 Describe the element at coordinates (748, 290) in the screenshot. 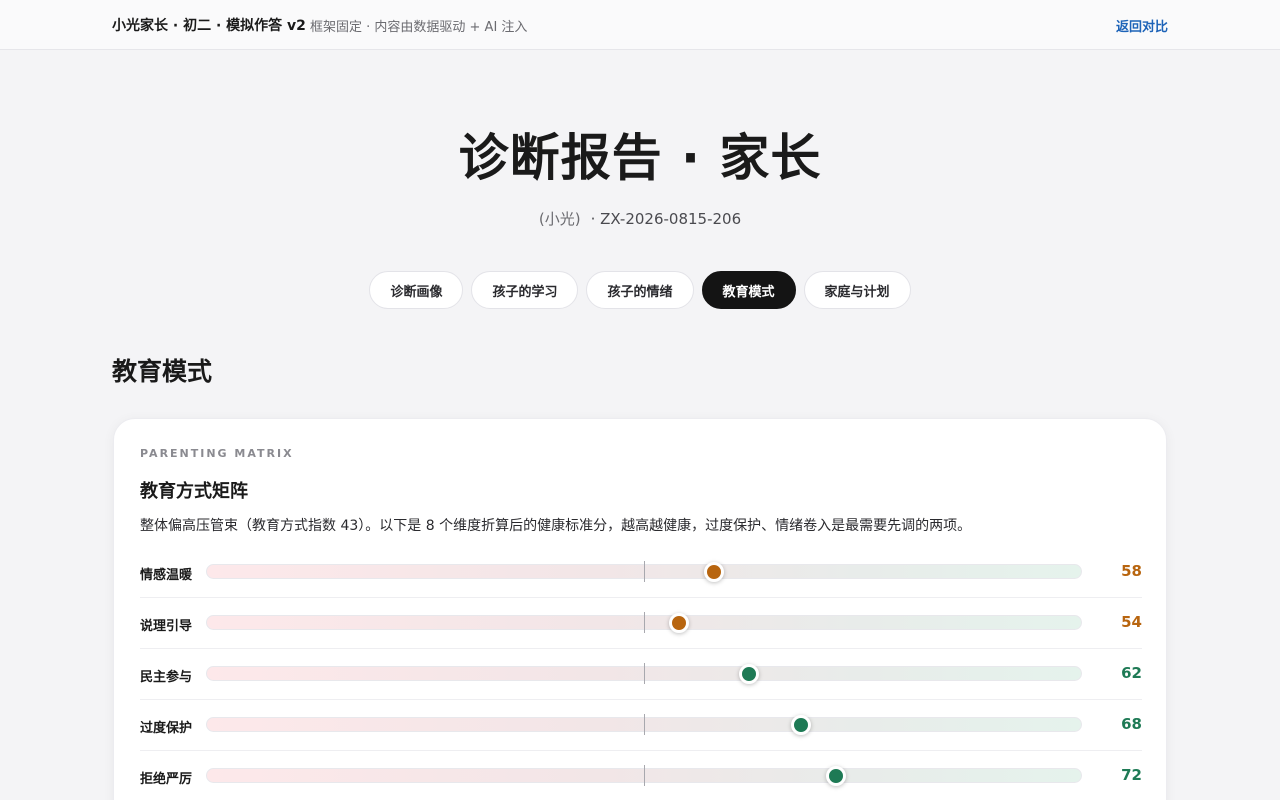

I see `tab-parenting: 教育模式` at that location.